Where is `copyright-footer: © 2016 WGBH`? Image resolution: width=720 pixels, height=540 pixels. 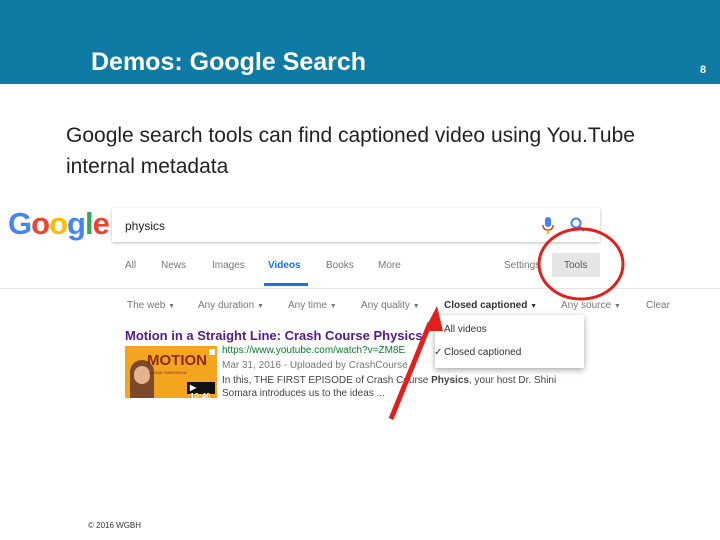 copyright-footer: © 2016 WGBH is located at coordinates (115, 525).